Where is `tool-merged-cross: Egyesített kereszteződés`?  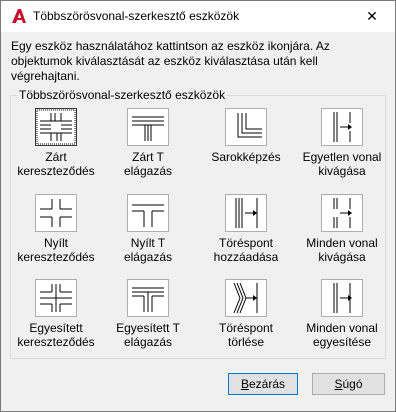
tool-merged-cross: Egyesített kereszteződés is located at coordinates (56, 314).